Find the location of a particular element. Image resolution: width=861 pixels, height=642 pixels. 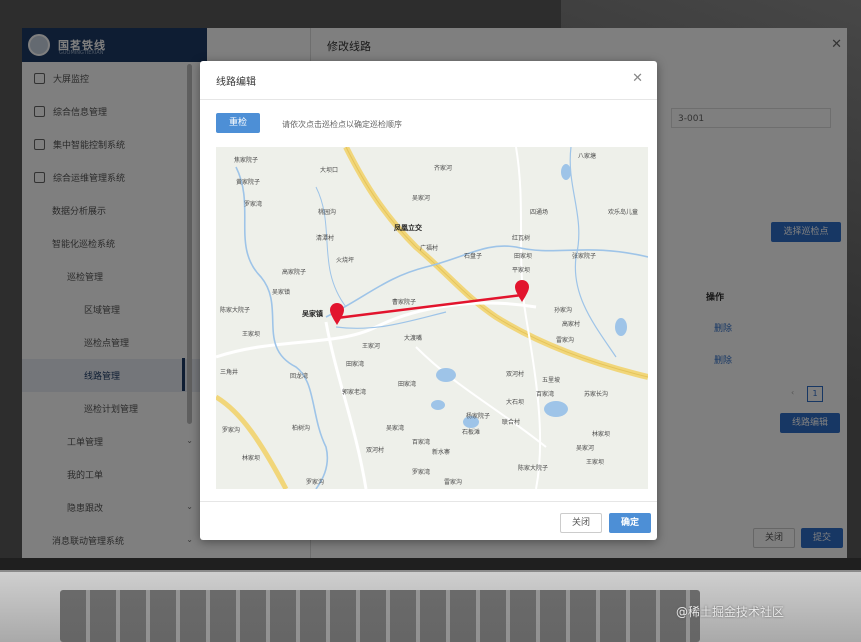

map-label: 黄家院子 is located at coordinates (248, 182).